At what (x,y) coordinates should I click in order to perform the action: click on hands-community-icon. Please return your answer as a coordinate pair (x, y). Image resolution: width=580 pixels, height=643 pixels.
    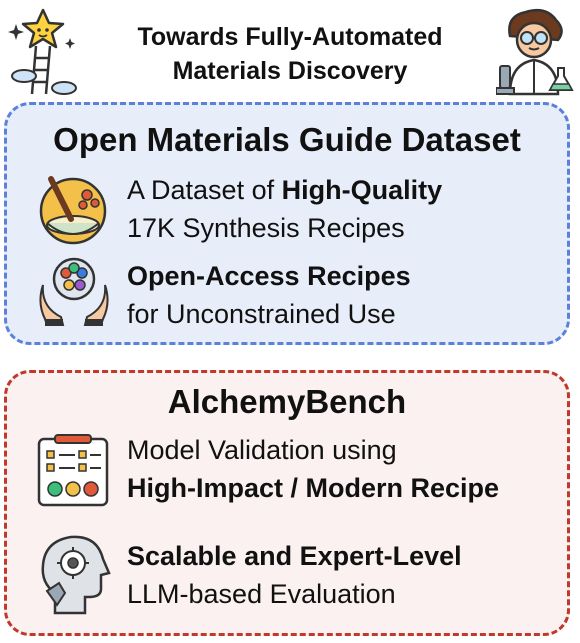
    Looking at the image, I should click on (74, 293).